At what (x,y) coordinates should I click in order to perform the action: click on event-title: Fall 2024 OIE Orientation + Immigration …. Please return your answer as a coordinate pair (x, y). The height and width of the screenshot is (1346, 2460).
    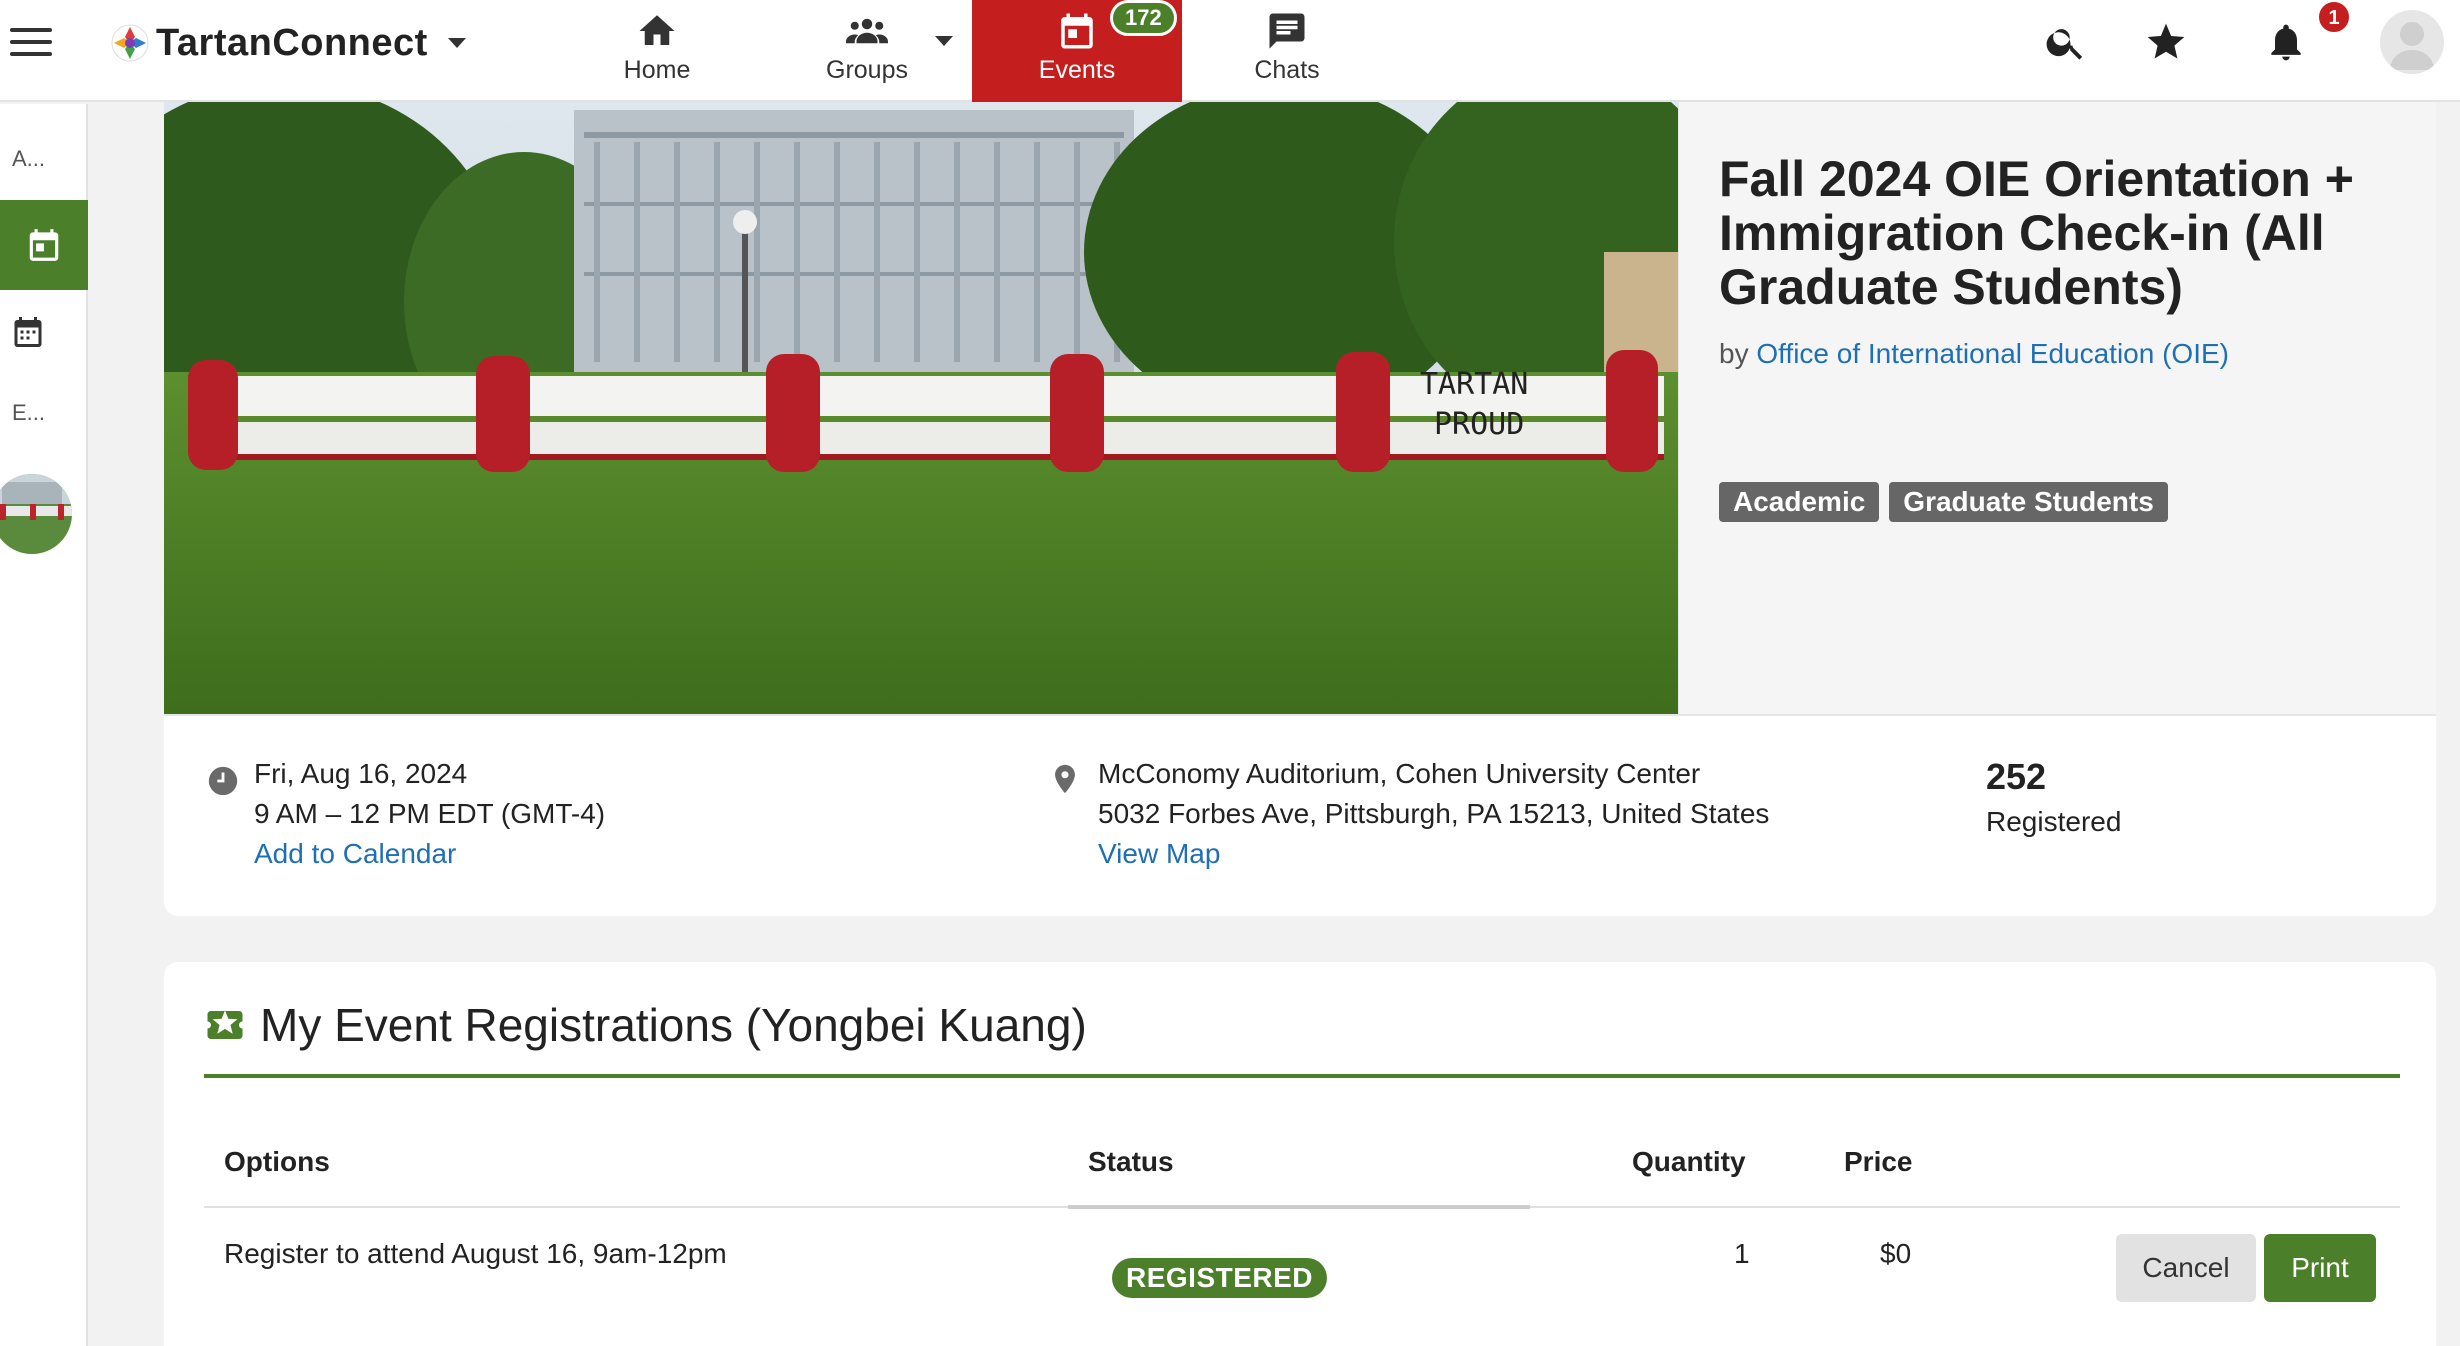
    Looking at the image, I should click on (2036, 233).